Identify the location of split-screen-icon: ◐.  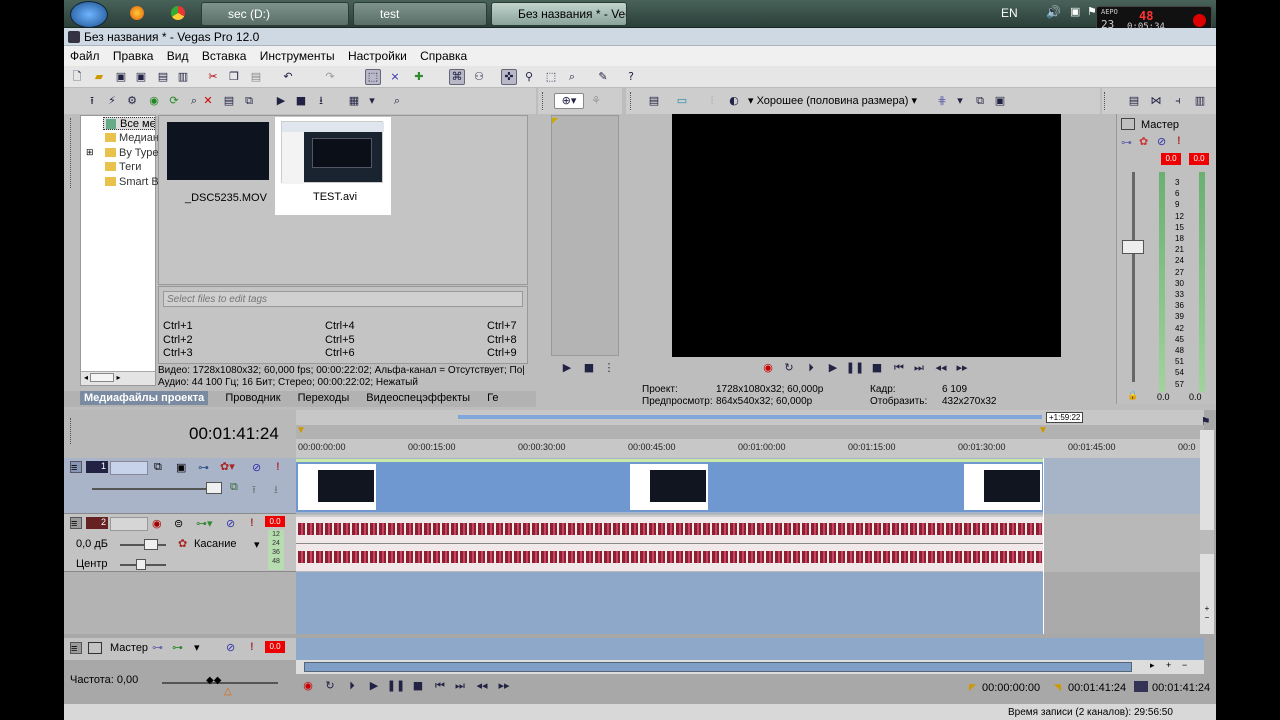
(734, 101).